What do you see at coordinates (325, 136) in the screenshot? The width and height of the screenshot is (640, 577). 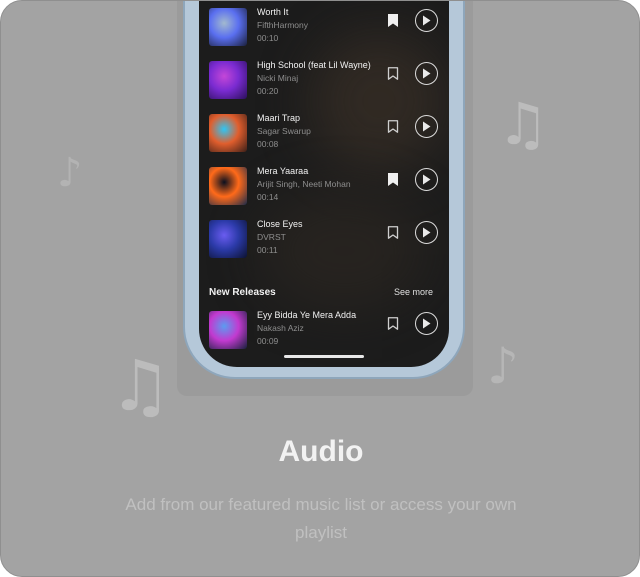 I see `track-row: Maari Trap Sagar Swarup 00:08` at bounding box center [325, 136].